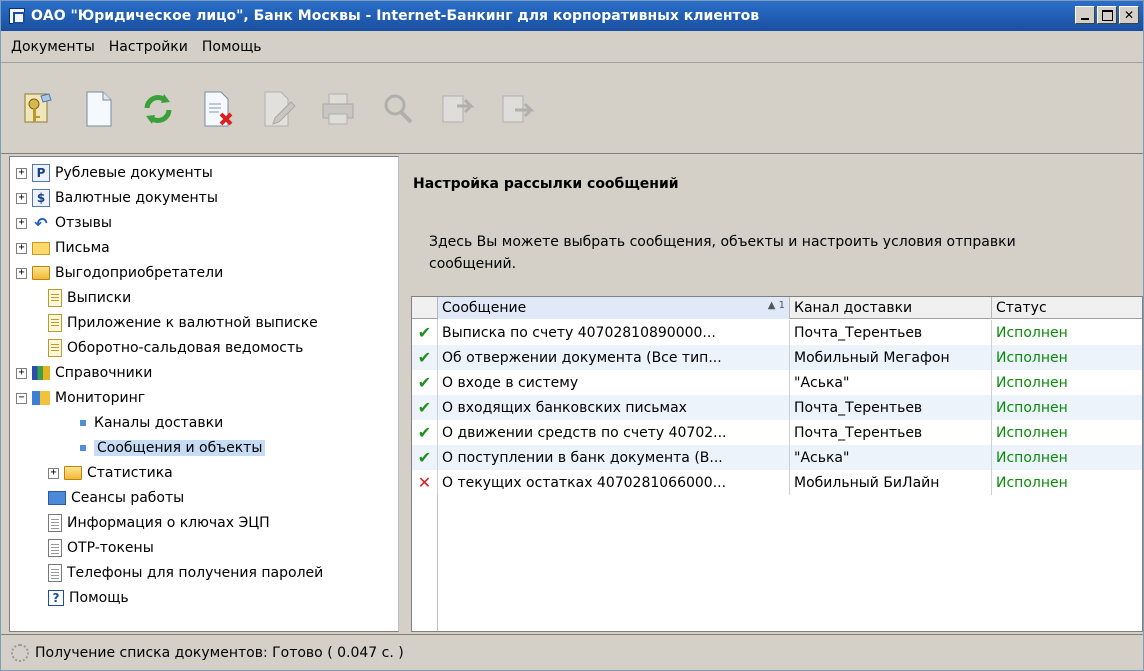 This screenshot has width=1144, height=671. What do you see at coordinates (98, 109) in the screenshot?
I see `new-document-icon` at bounding box center [98, 109].